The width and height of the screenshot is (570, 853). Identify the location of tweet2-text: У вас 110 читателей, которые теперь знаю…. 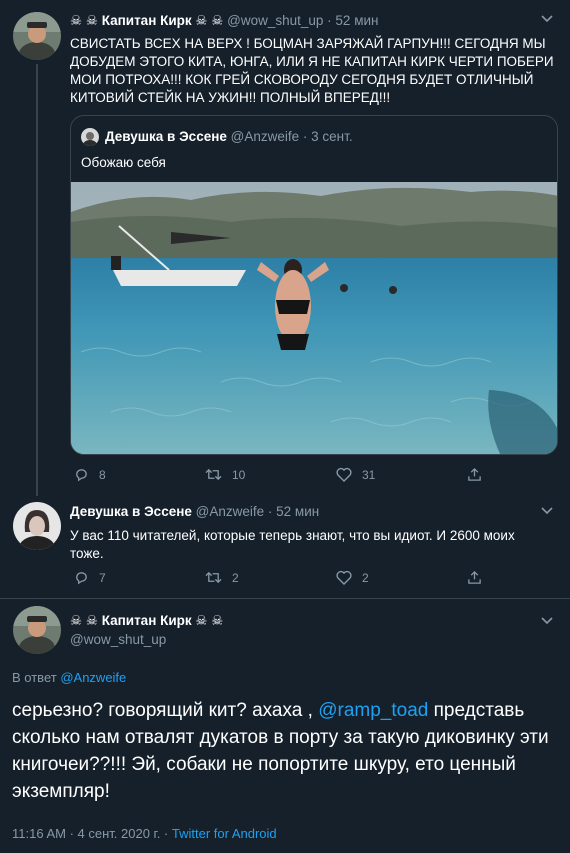
(292, 544).